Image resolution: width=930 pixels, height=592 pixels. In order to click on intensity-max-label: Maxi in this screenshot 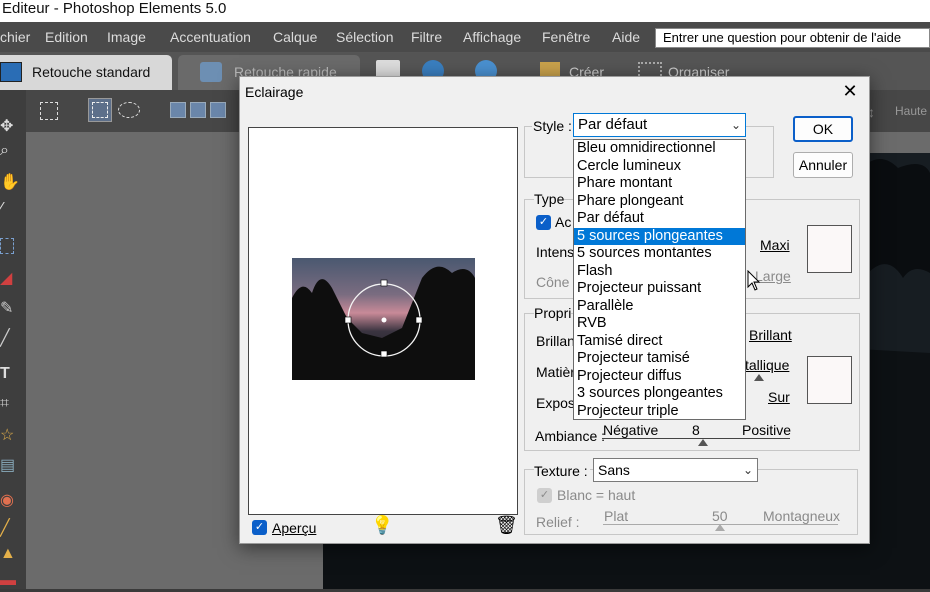, I will do `click(775, 245)`.